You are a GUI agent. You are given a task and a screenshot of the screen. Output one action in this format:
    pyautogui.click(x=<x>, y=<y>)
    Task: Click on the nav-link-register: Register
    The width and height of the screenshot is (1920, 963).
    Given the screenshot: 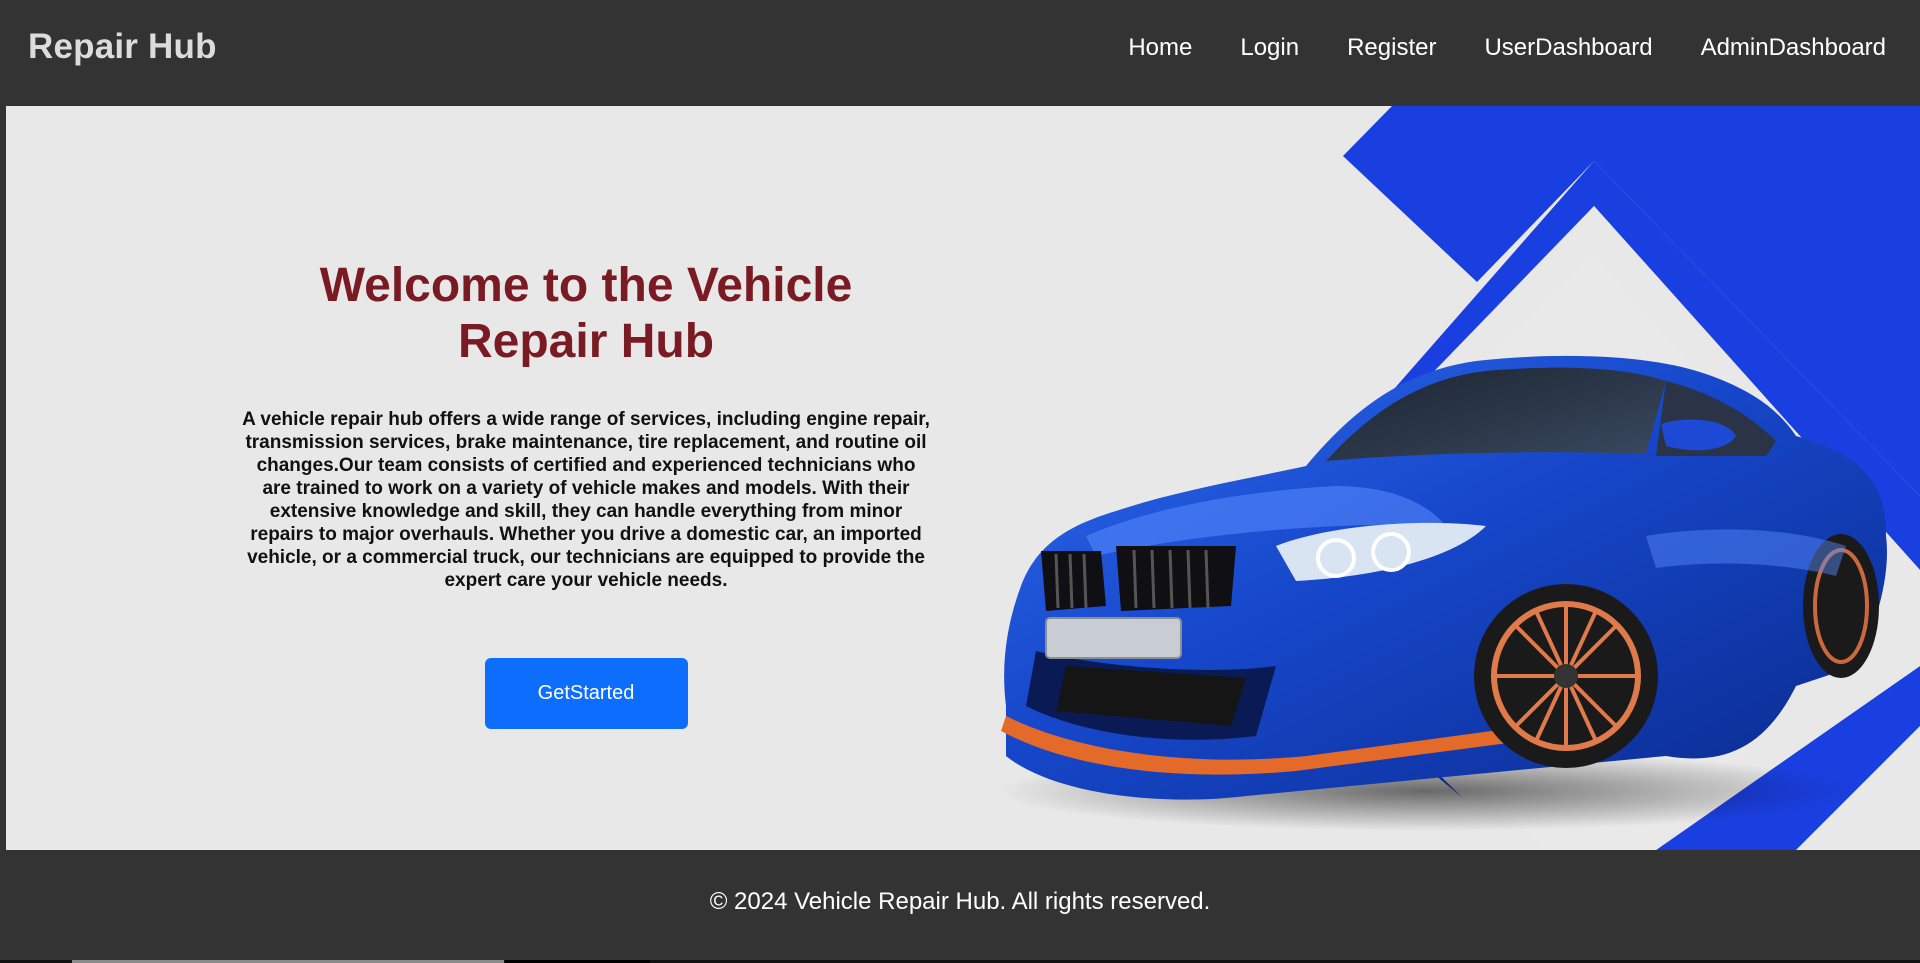 What is the action you would take?
    pyautogui.click(x=1391, y=48)
    